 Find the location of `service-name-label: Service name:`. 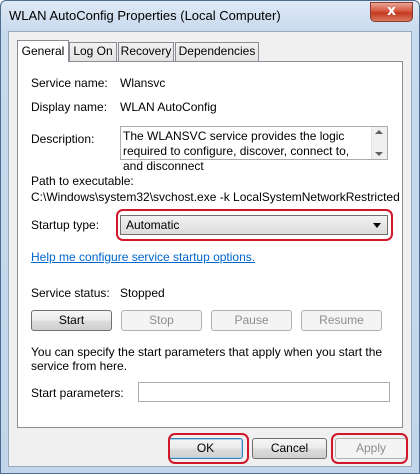

service-name-label: Service name: is located at coordinates (69, 83).